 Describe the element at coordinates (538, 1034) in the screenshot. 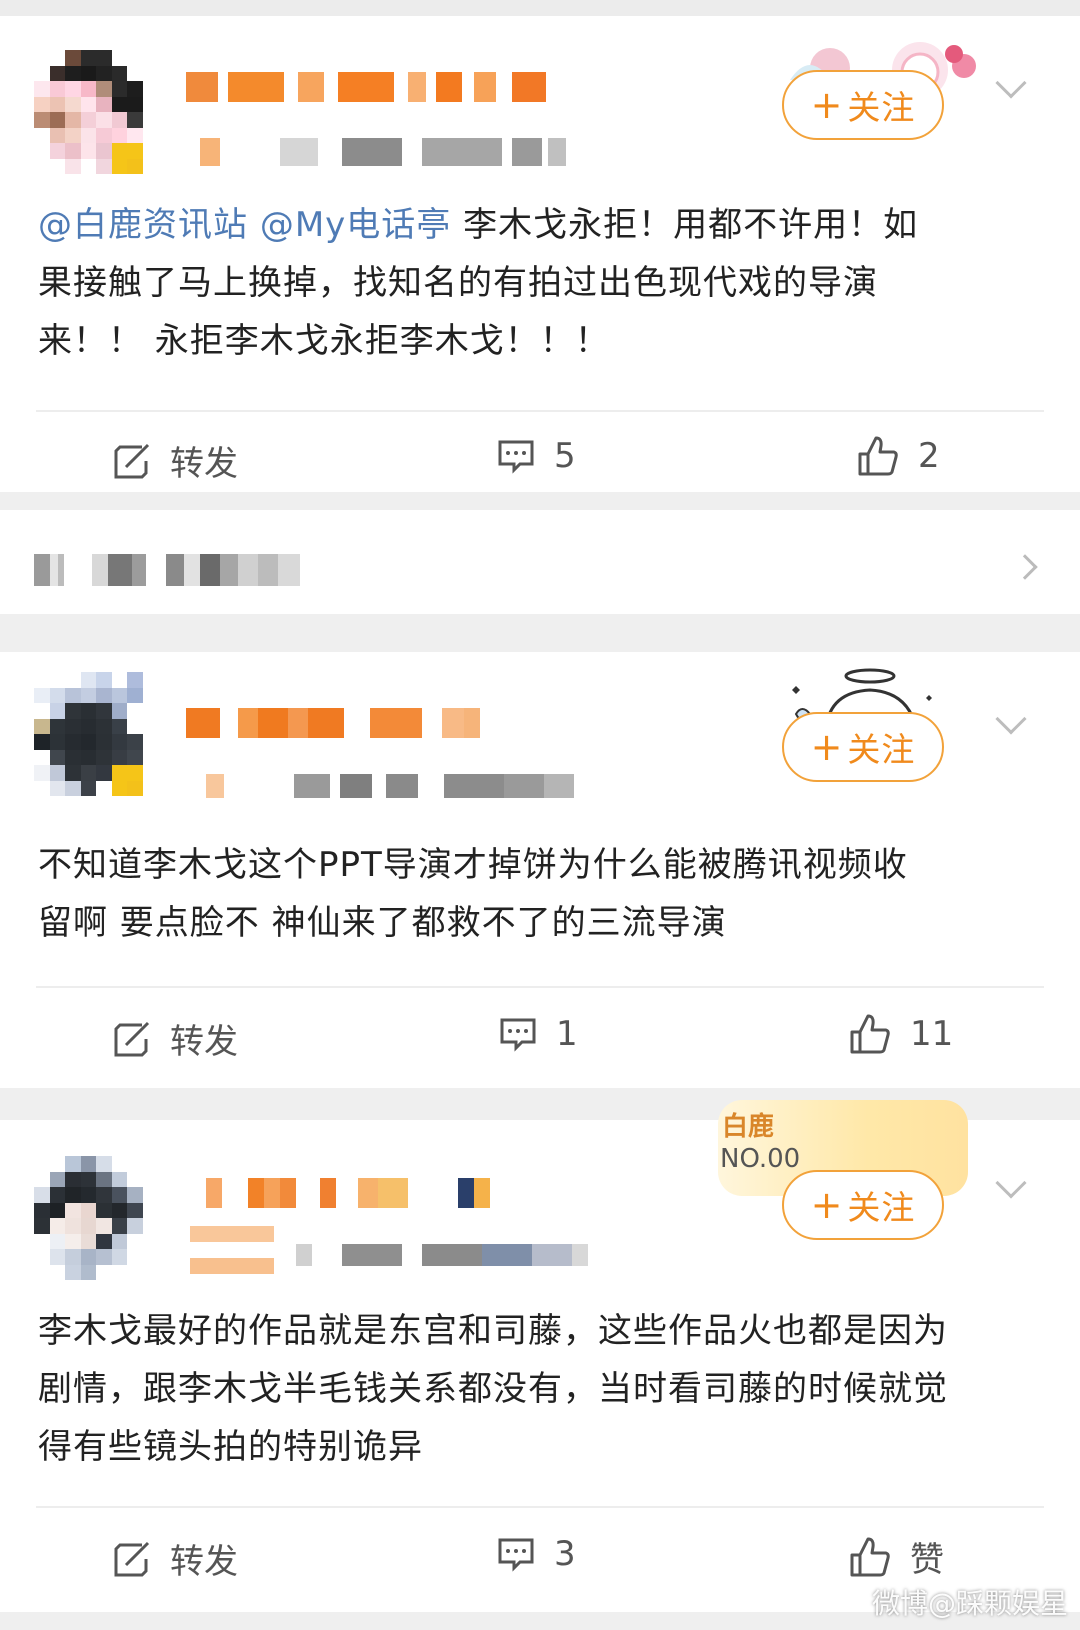

I see `comment-button: 1` at that location.